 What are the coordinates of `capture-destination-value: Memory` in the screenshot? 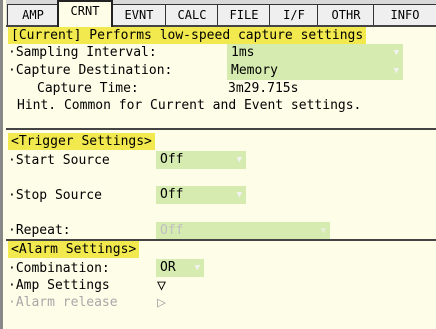 It's located at (254, 70).